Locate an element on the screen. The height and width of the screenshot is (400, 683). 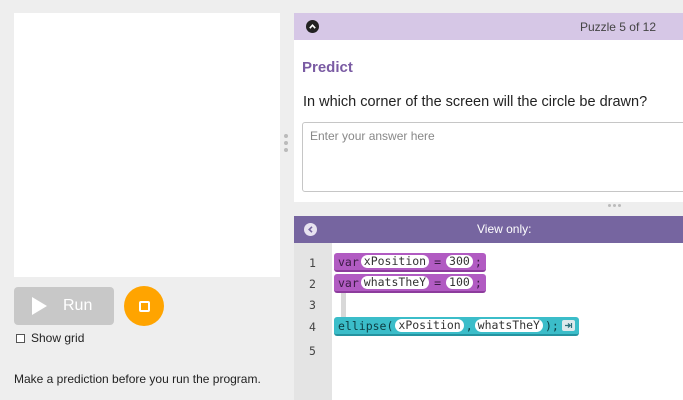
run-button: Run is located at coordinates (64, 306).